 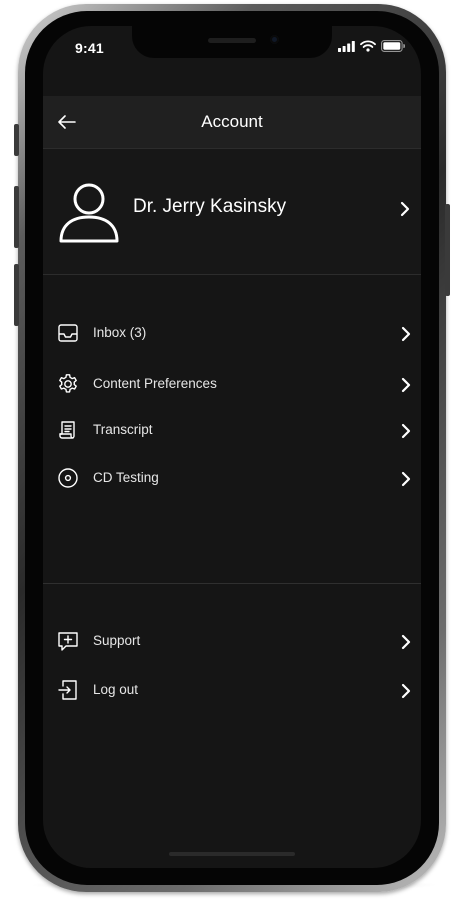 What do you see at coordinates (232, 479) in the screenshot?
I see `menu-item-cd-testing: CD Testing` at bounding box center [232, 479].